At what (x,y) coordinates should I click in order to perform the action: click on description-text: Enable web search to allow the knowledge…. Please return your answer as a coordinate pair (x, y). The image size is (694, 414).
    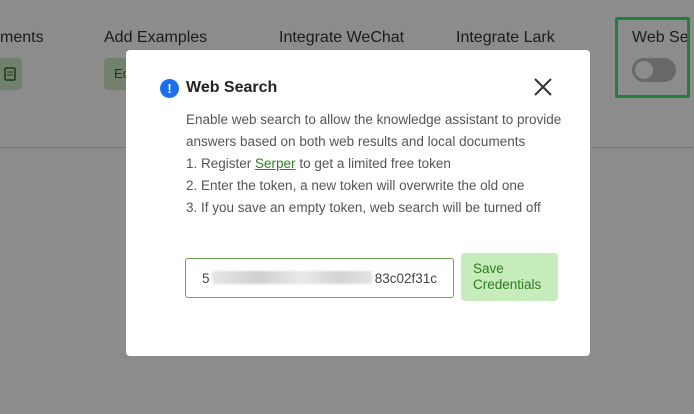
    Looking at the image, I should click on (374, 130).